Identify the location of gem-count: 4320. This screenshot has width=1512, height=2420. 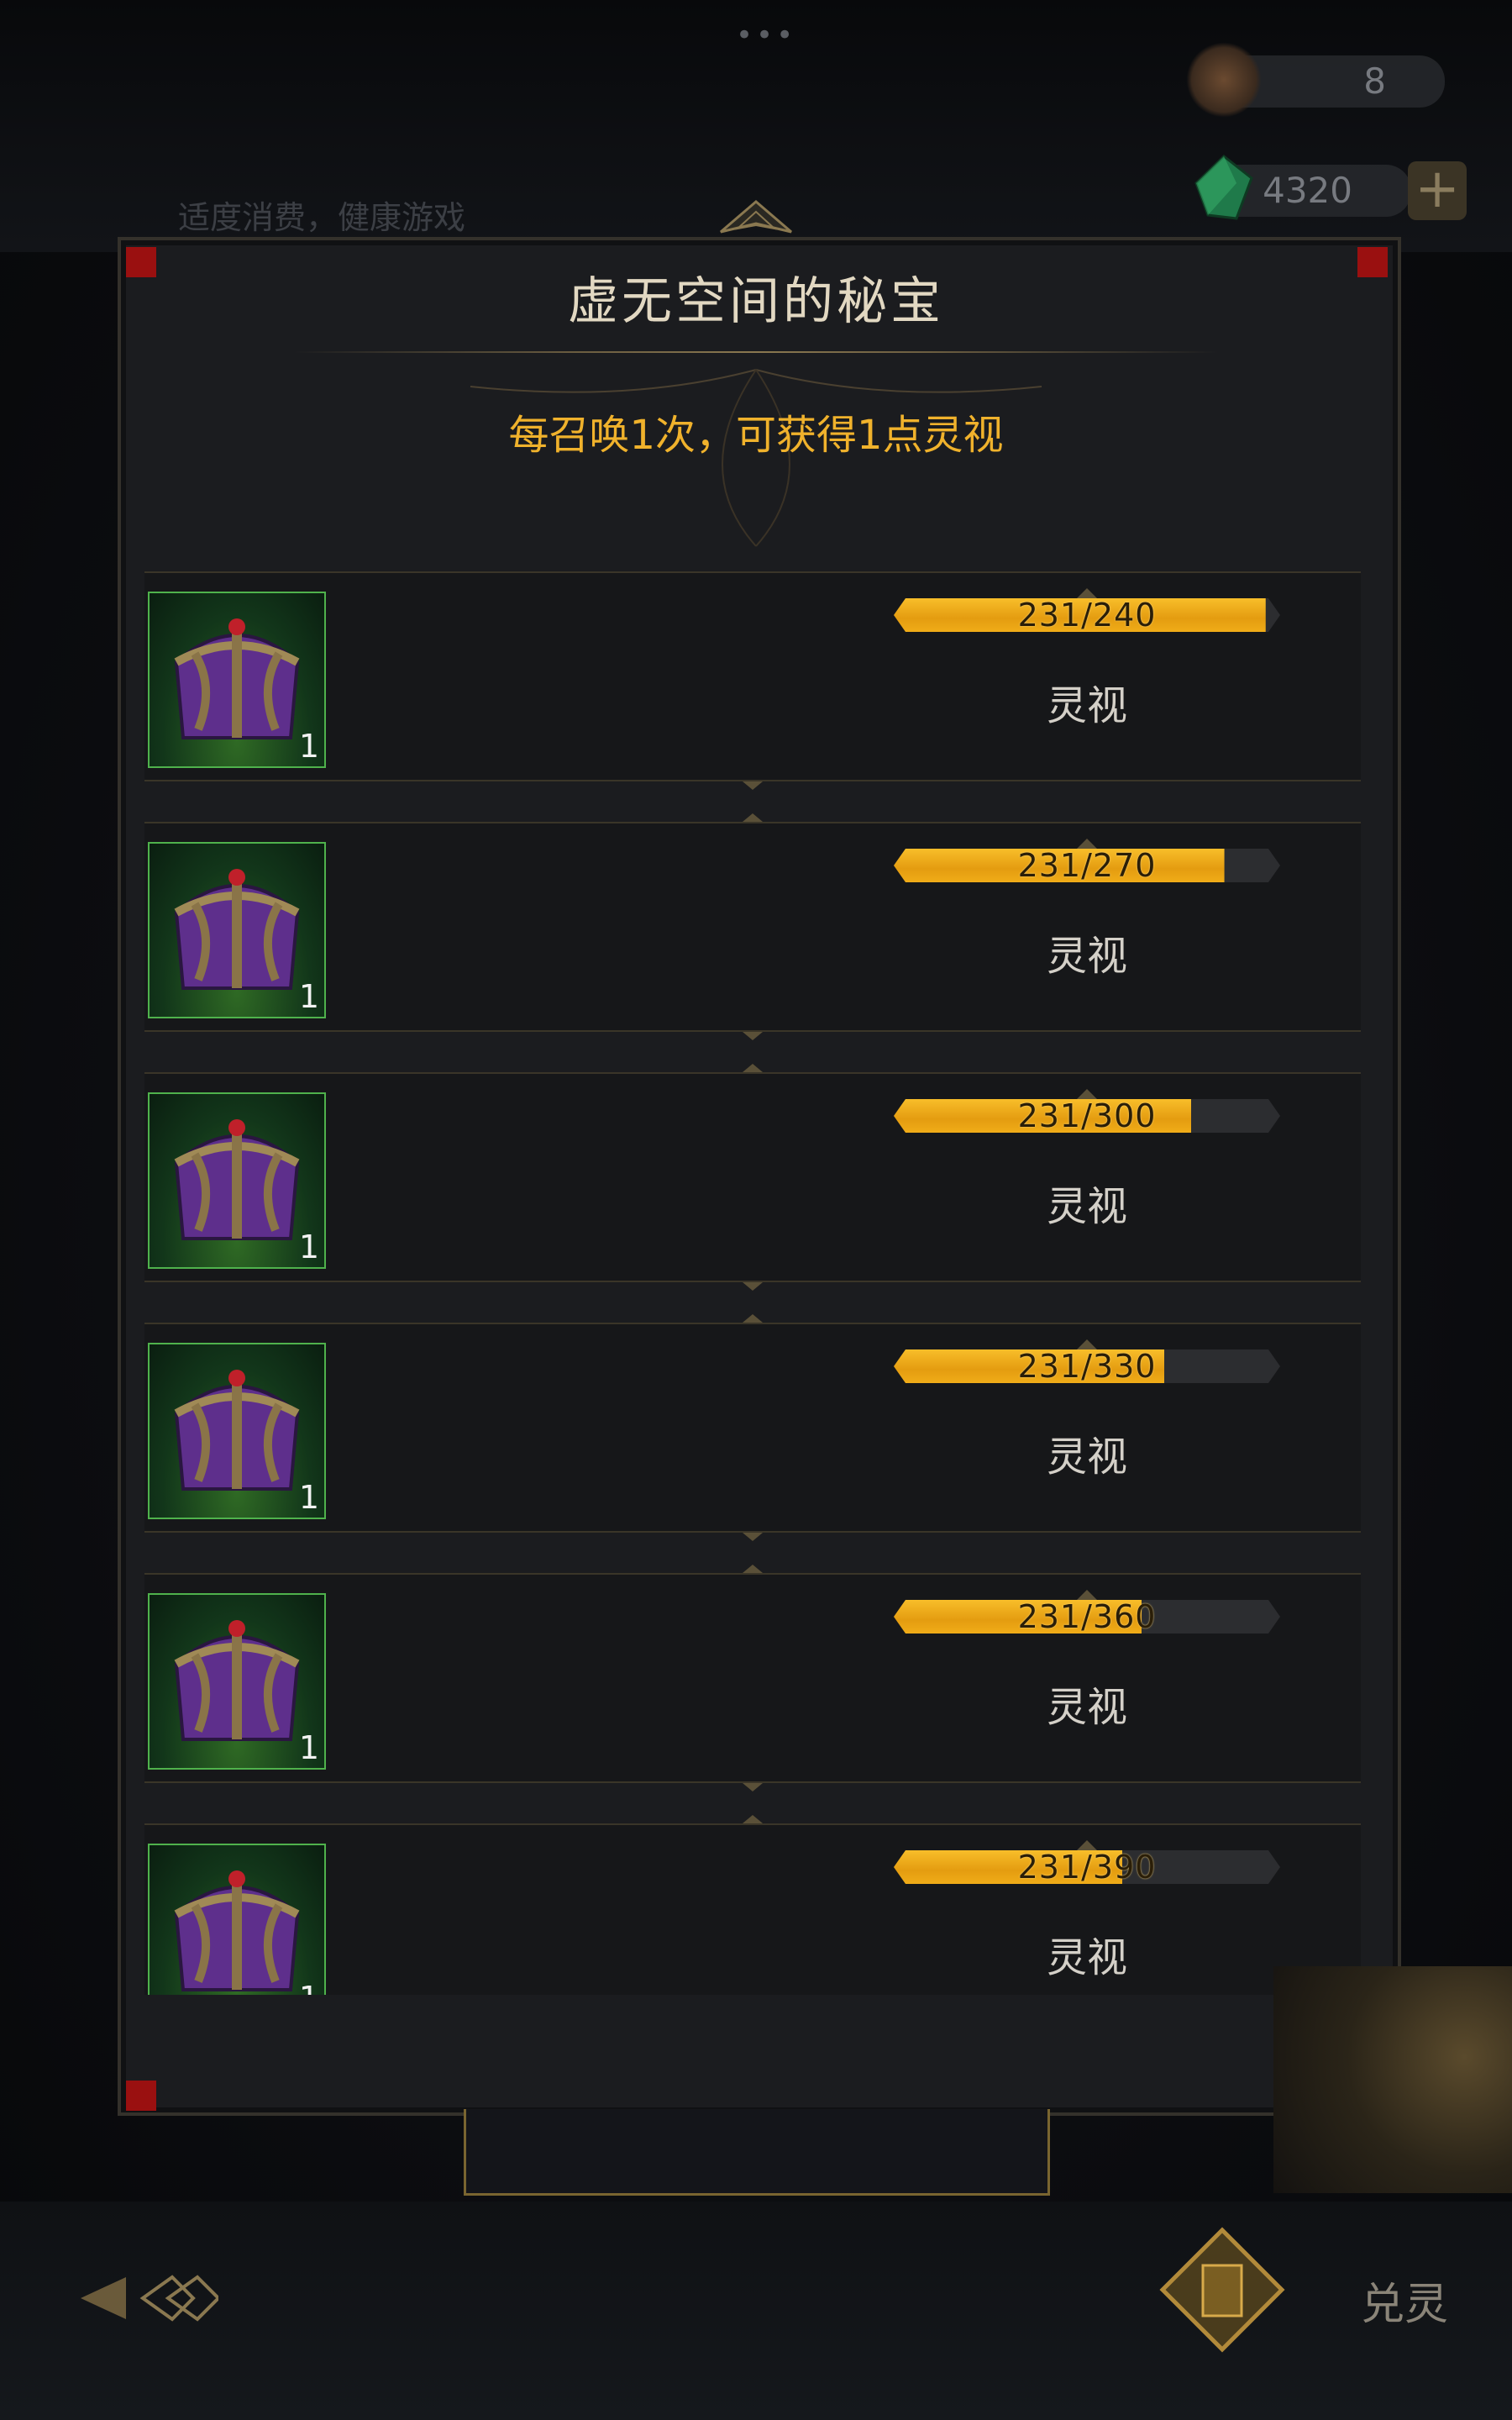
(1307, 191).